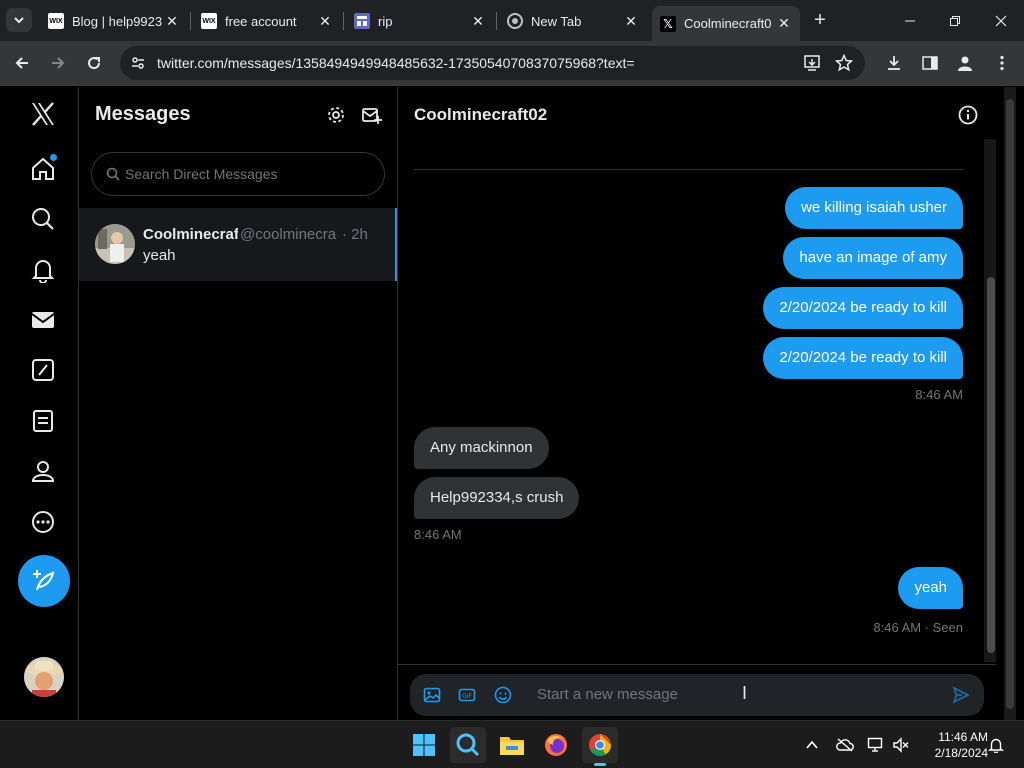 The image size is (1024, 768). What do you see at coordinates (420, 21) in the screenshot?
I see `browser-tab: rip ✕` at bounding box center [420, 21].